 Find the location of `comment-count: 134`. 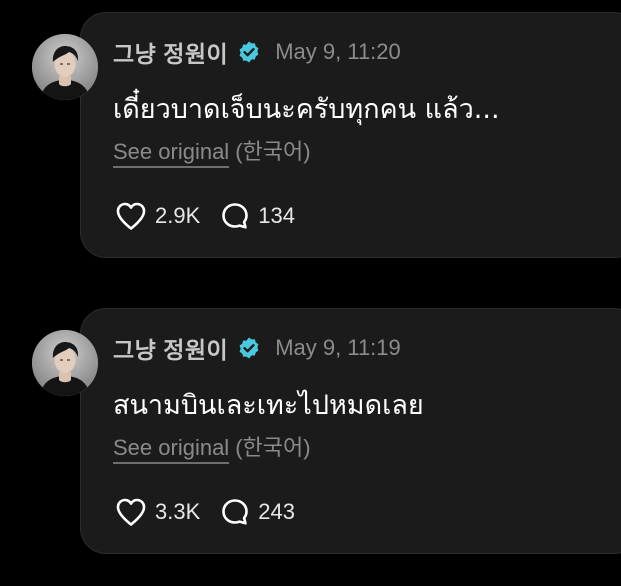

comment-count: 134 is located at coordinates (276, 215).